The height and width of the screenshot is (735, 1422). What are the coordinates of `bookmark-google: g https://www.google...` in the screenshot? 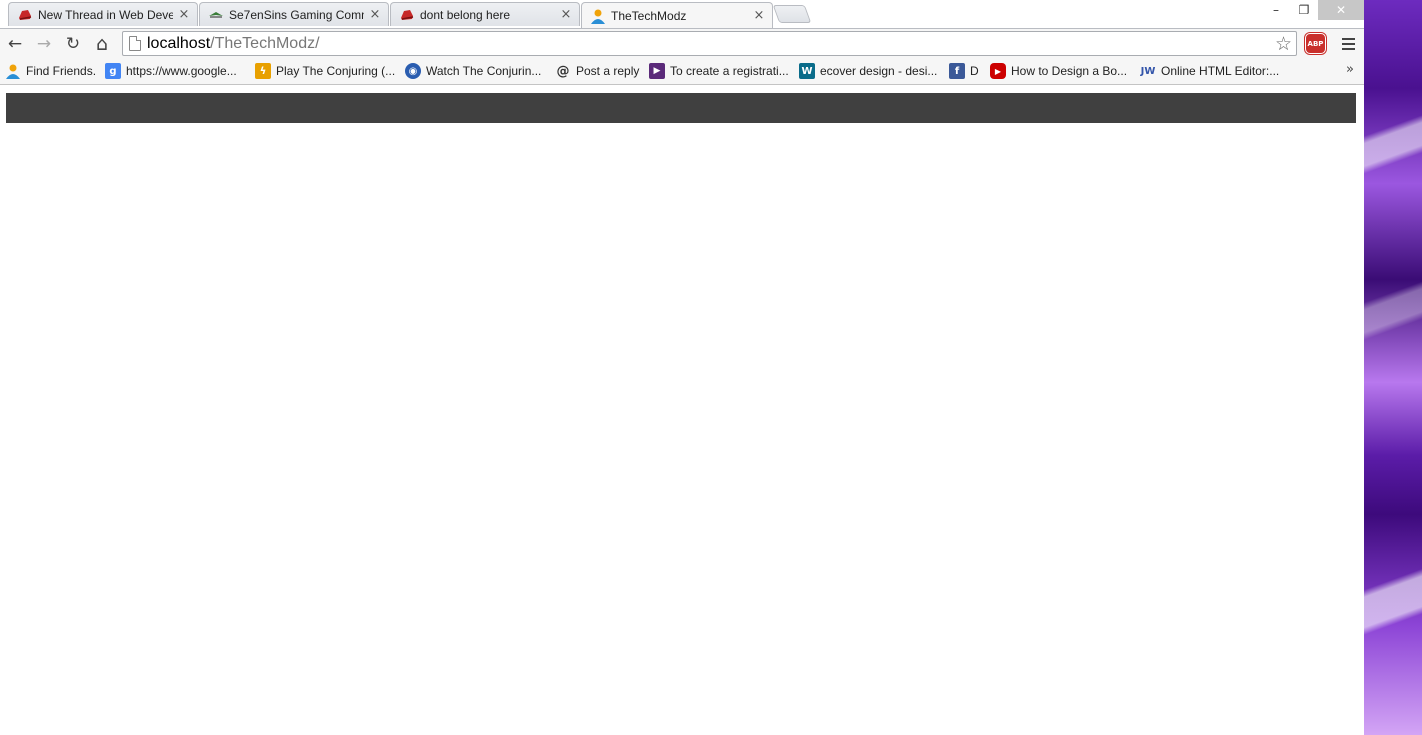 It's located at (171, 71).